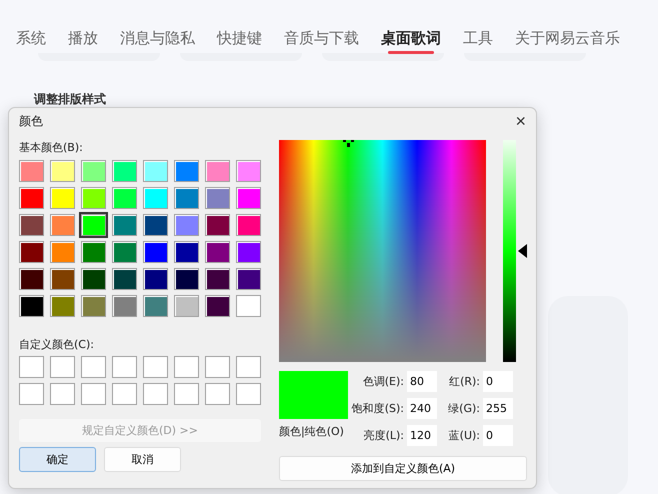 Image resolution: width=658 pixels, height=494 pixels. I want to click on custom-colors-label: 自定义颜色(C):, so click(57, 344).